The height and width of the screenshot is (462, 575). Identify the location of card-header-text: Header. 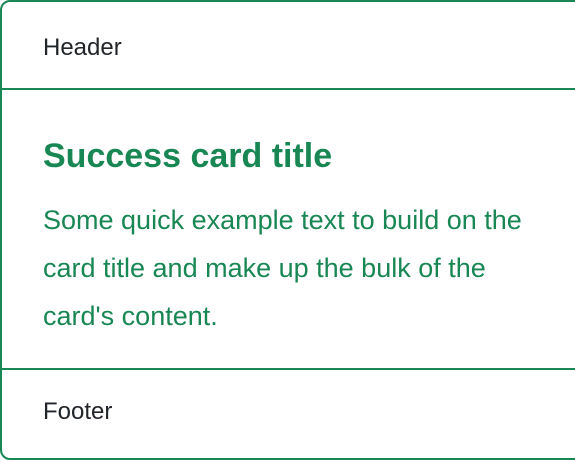
(82, 47).